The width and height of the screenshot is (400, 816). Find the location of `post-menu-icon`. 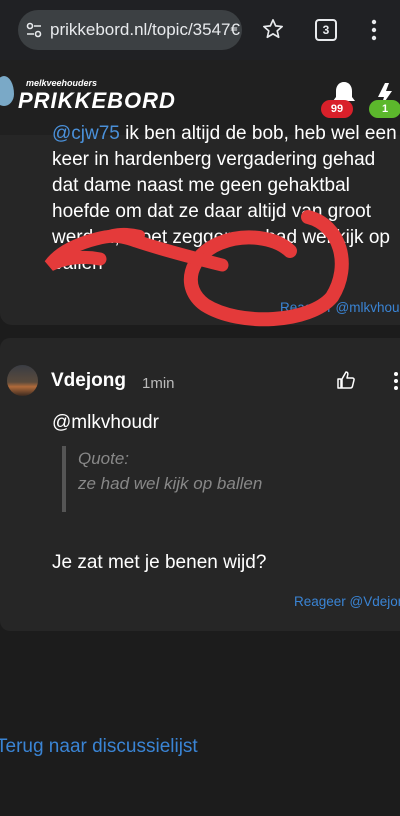

post-menu-icon is located at coordinates (396, 381).